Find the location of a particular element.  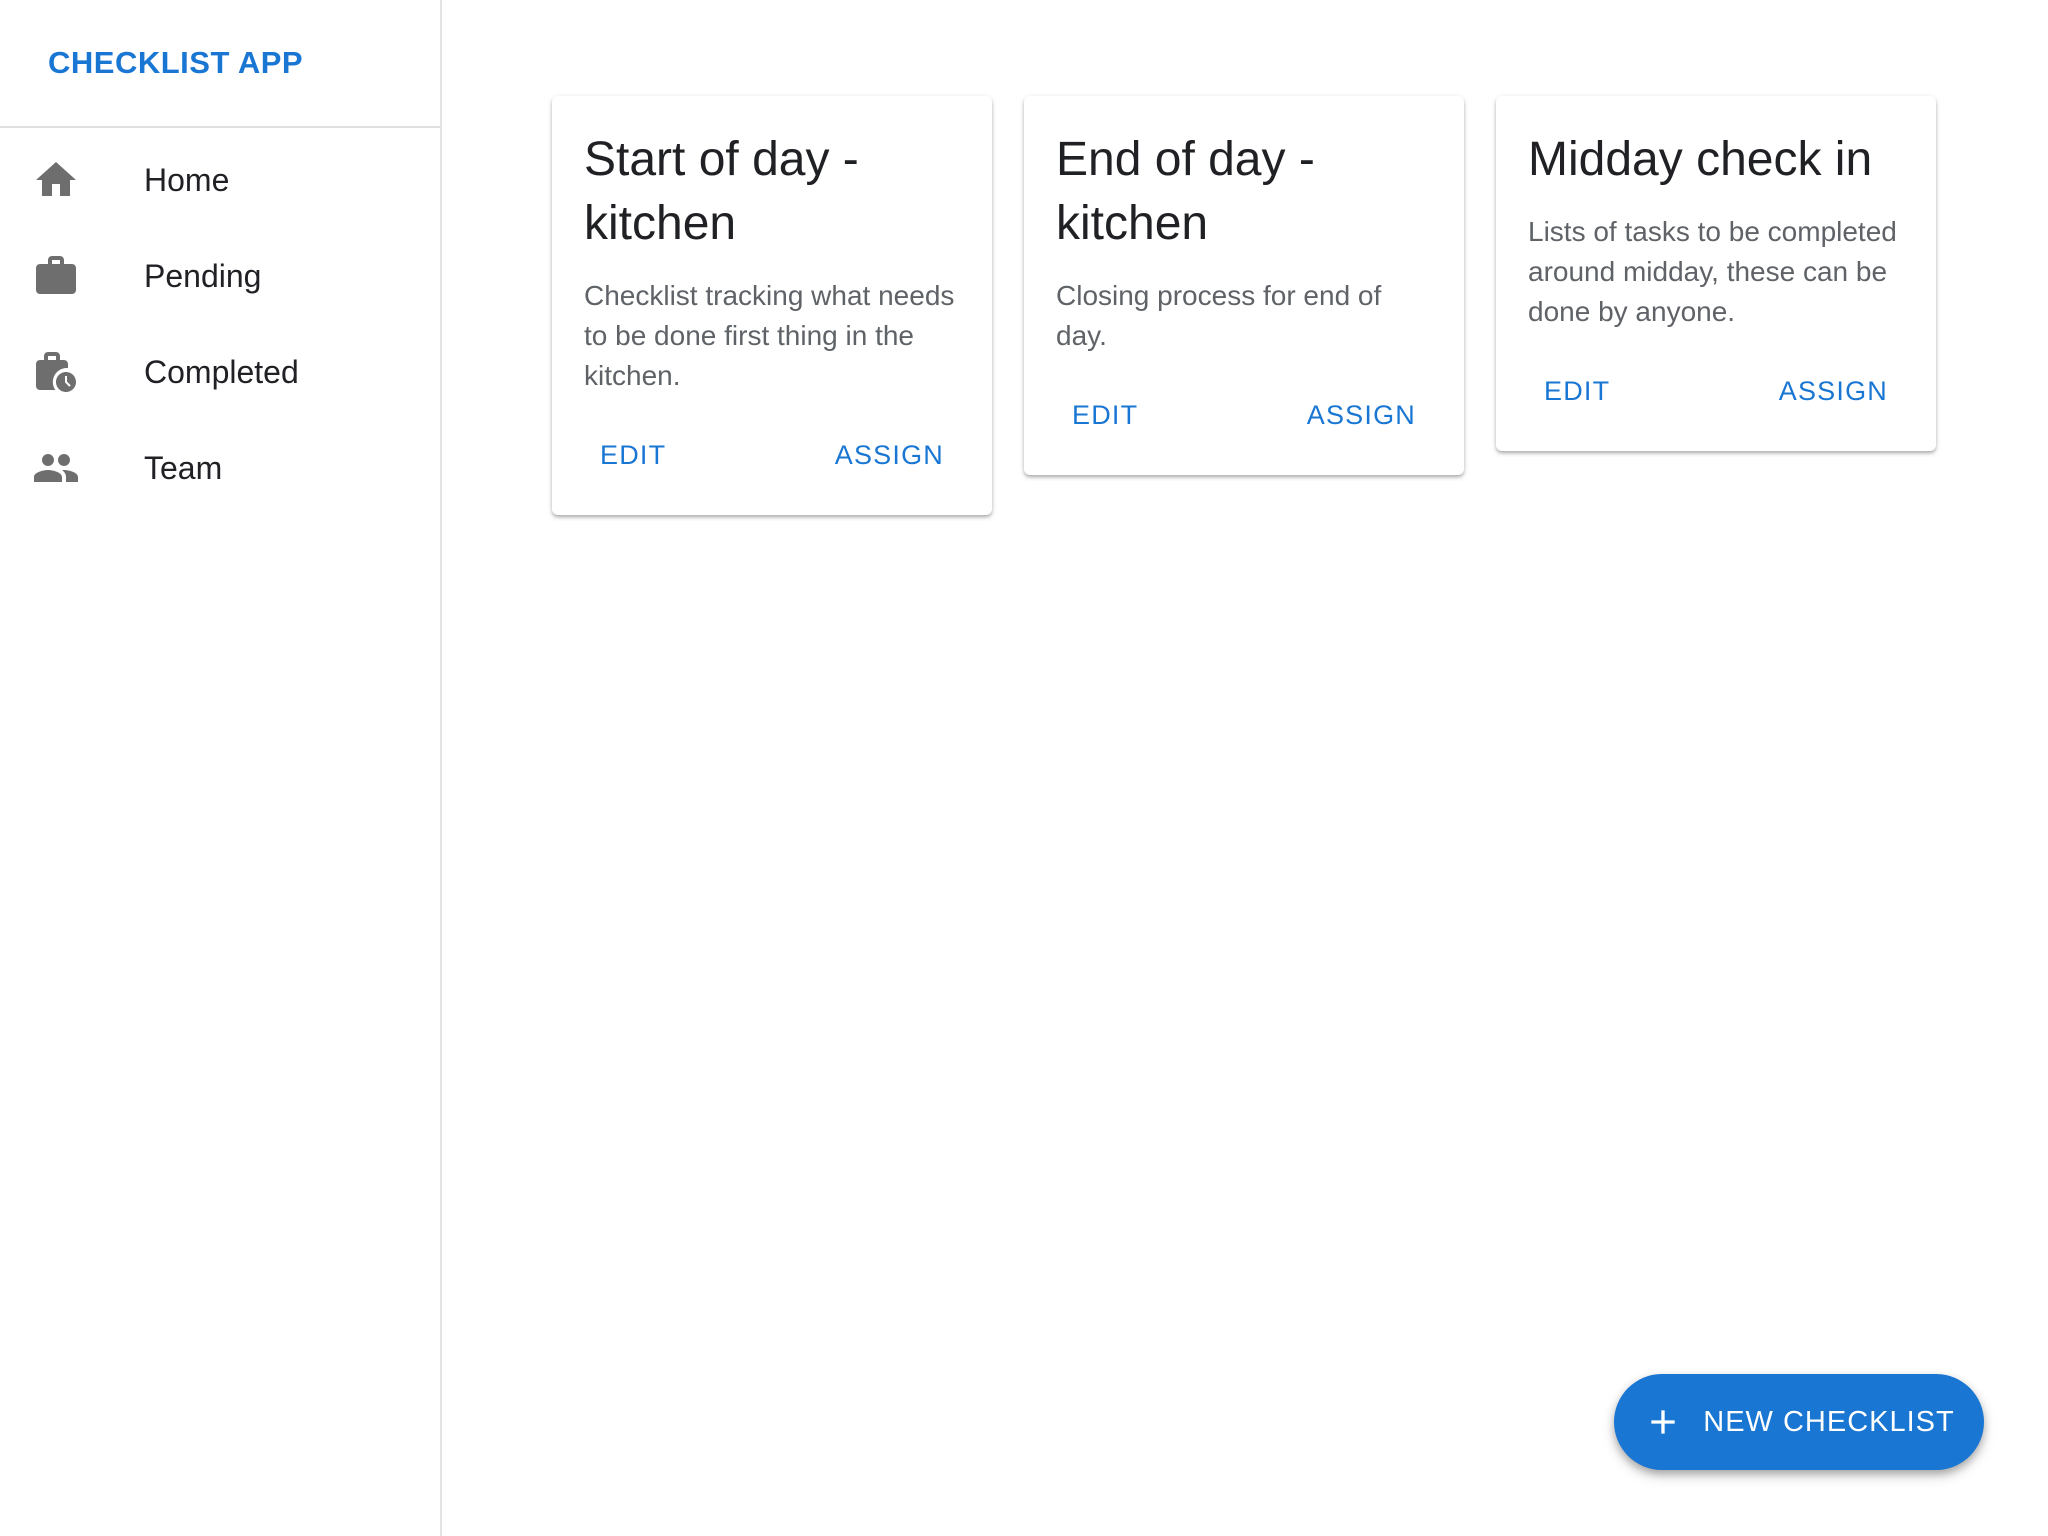

sidebar-item-pending: Pending is located at coordinates (220, 276).